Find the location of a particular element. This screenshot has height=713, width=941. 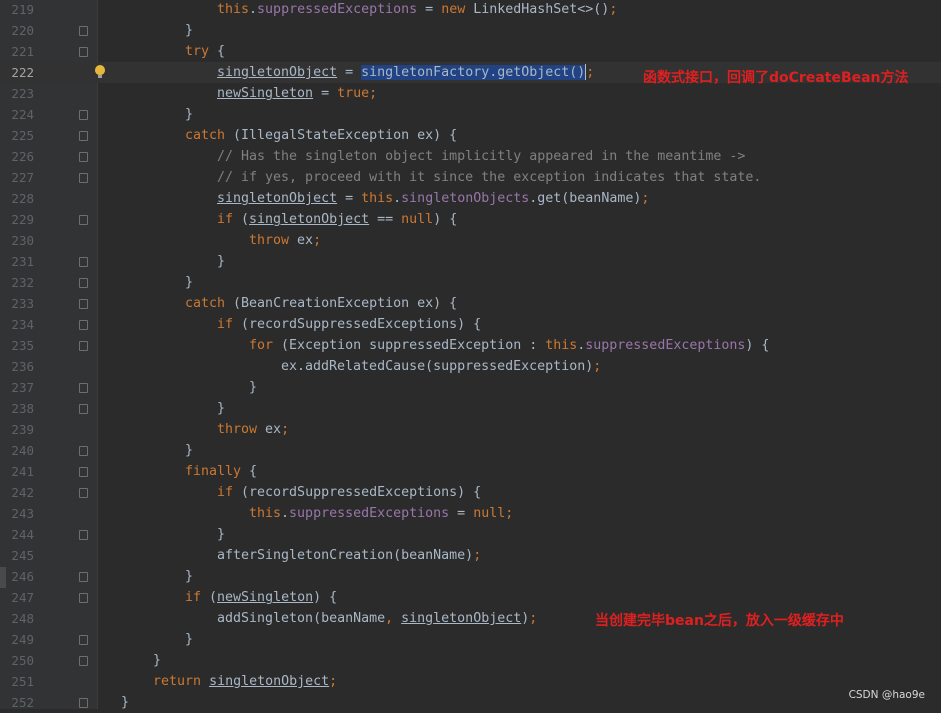

code-line: 245 afterSingletonCreation(beanName); is located at coordinates (470, 555).